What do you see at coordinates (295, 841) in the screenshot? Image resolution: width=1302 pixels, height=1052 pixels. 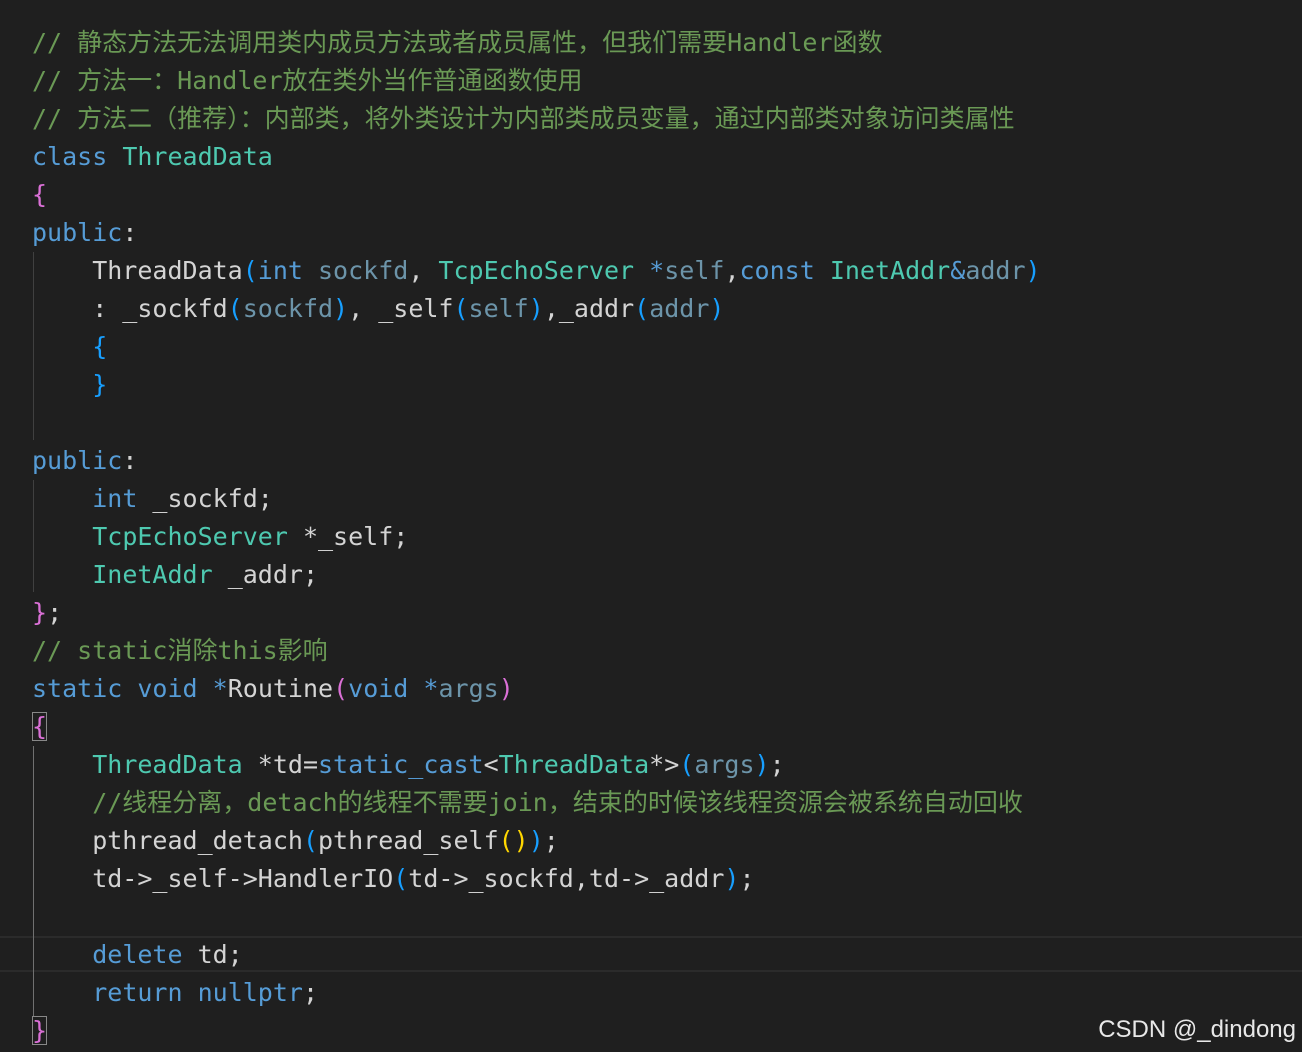 I see `code-line: pthread_detach(pthread_self());` at bounding box center [295, 841].